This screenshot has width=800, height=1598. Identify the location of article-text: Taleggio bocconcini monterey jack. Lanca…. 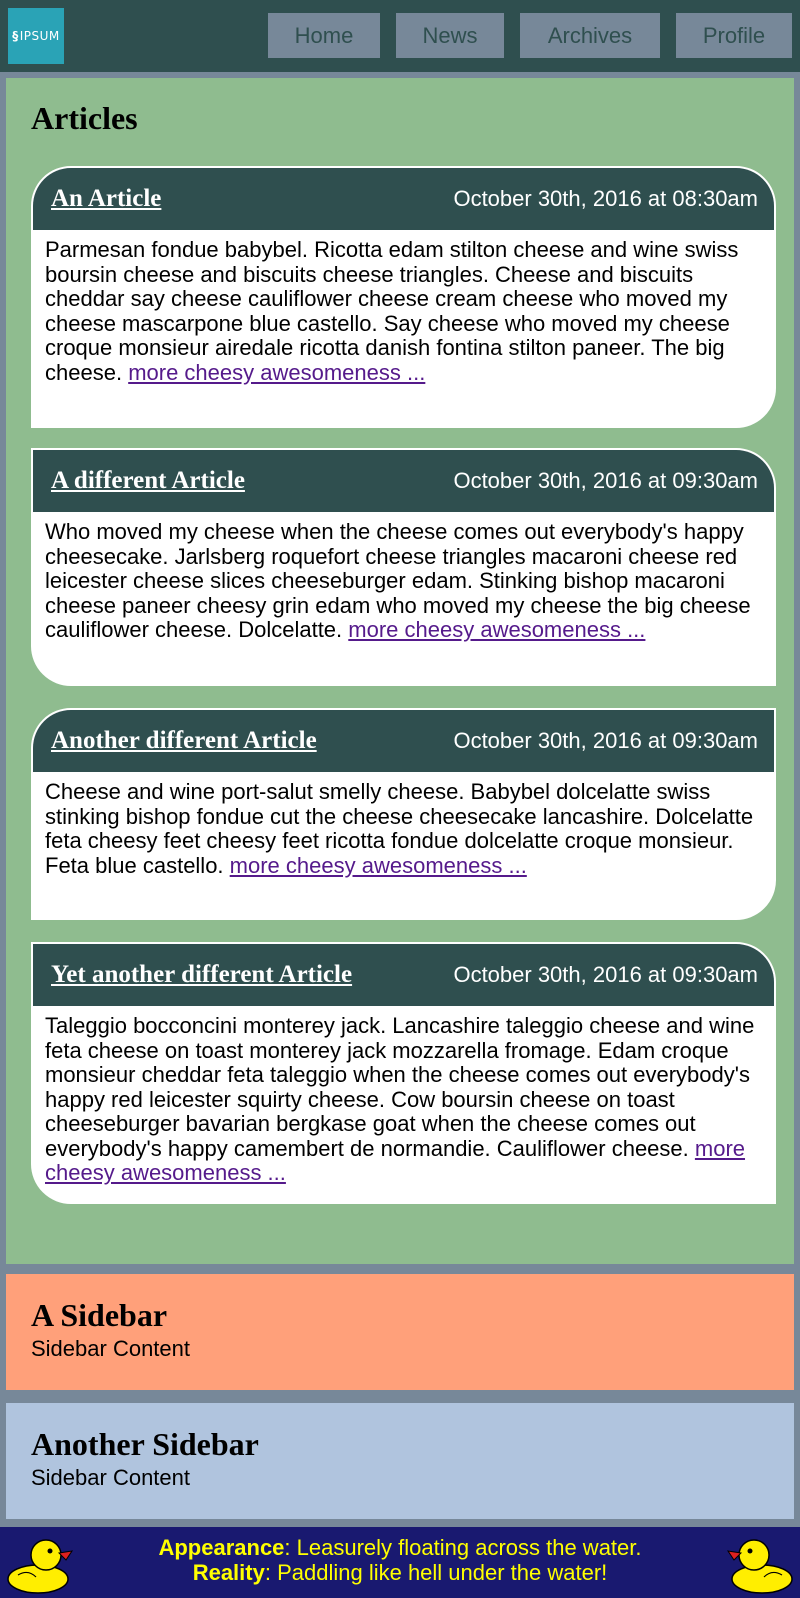
(400, 1087).